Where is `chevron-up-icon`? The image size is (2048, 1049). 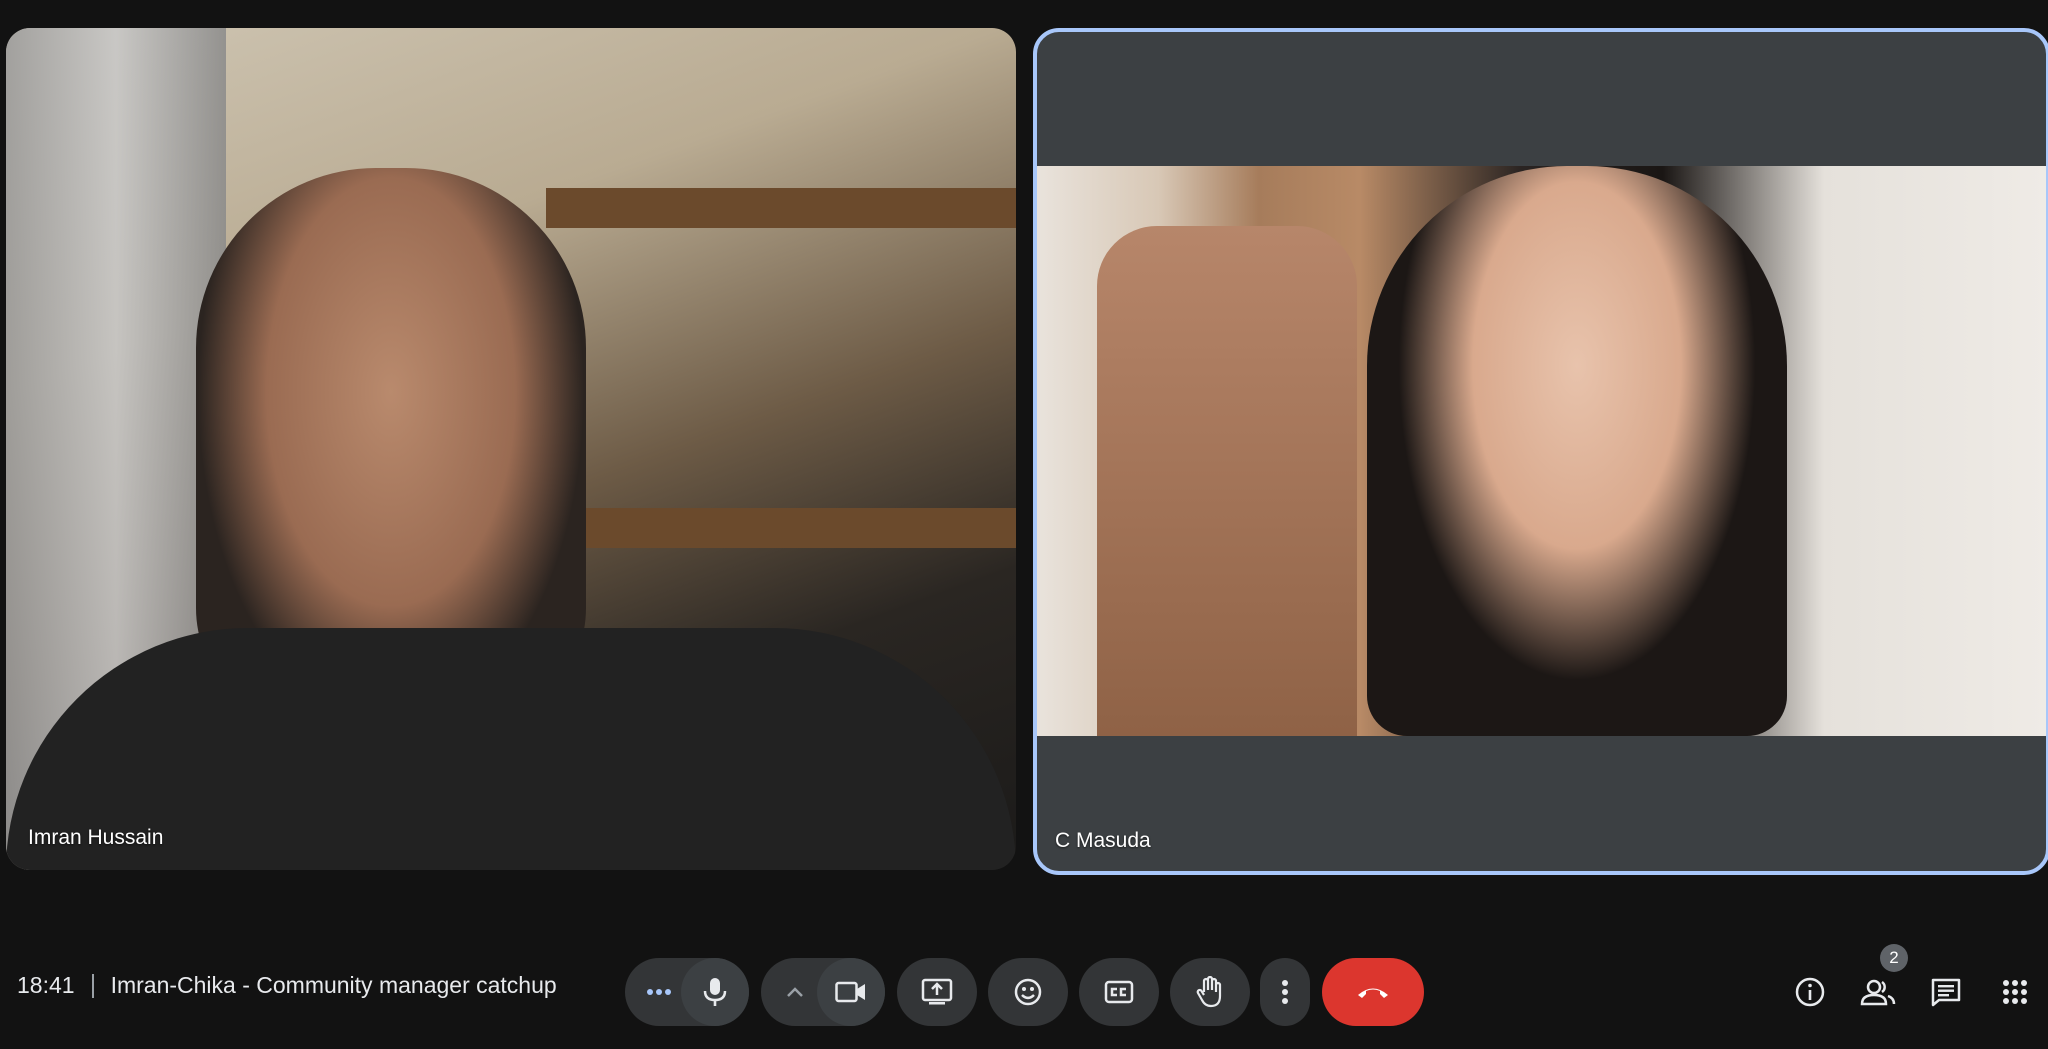
chevron-up-icon is located at coordinates (795, 992).